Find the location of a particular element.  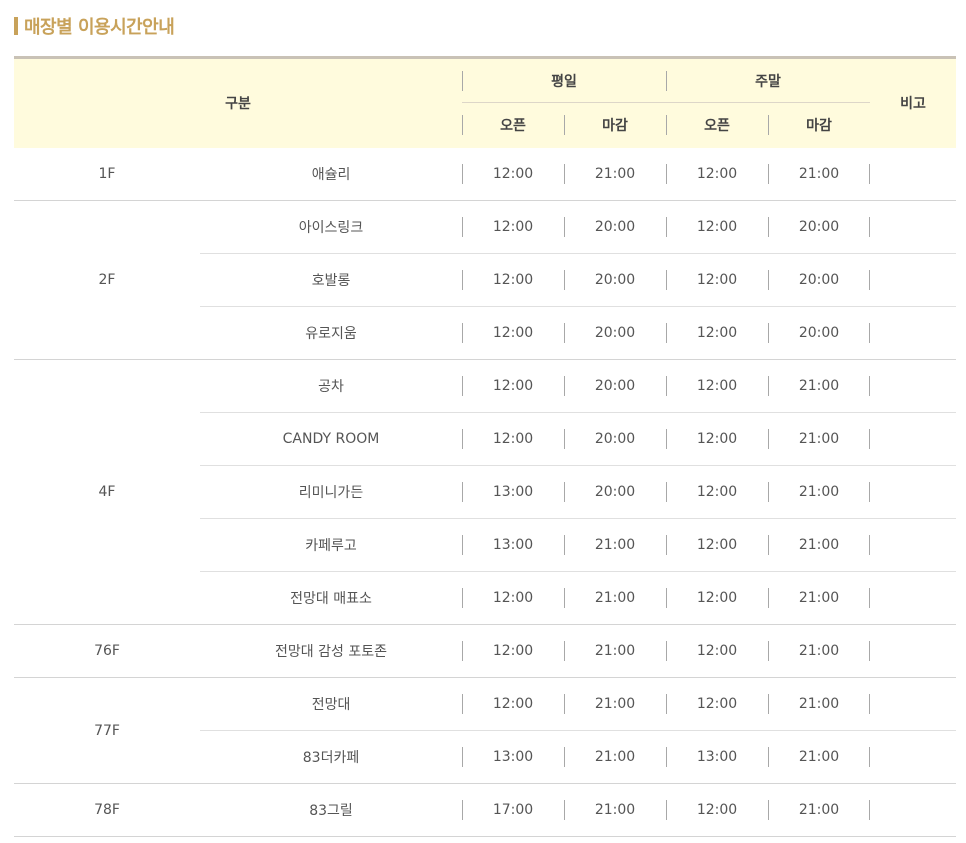

store-name: 아이스링크 is located at coordinates (331, 228).